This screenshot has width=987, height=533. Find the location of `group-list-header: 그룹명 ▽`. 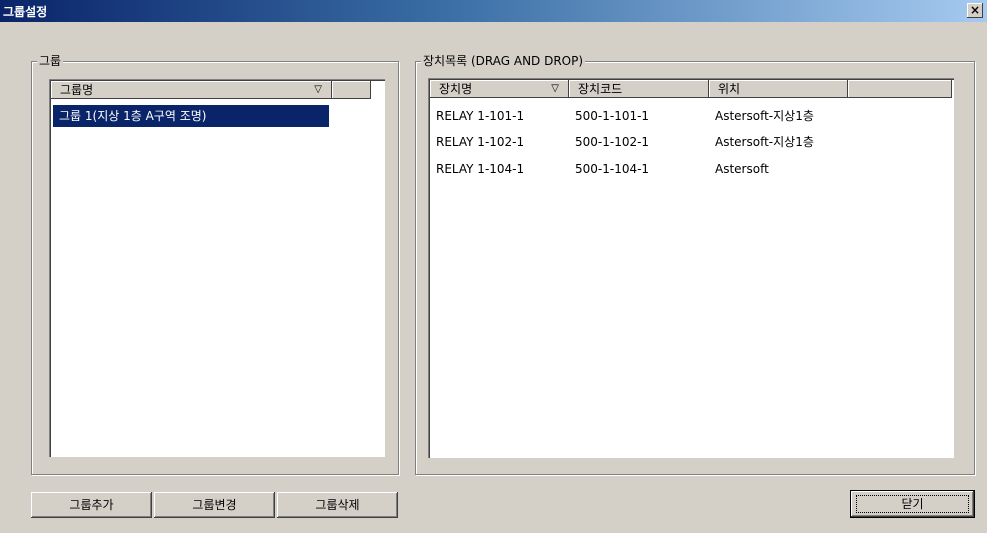

group-list-header: 그룹명 ▽ is located at coordinates (211, 90).